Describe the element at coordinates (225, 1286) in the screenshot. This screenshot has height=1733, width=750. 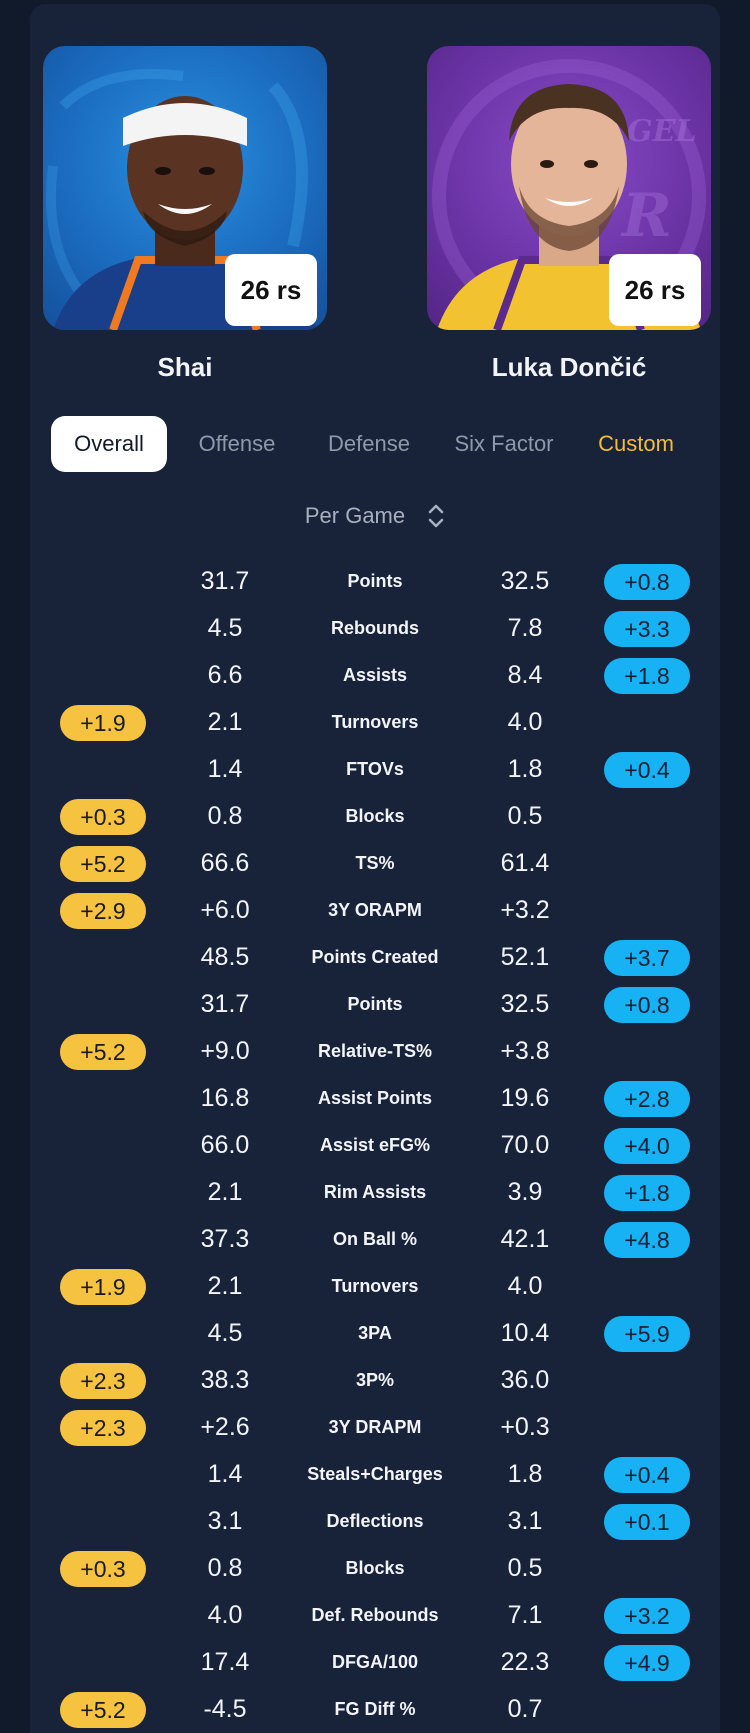
I see `left-value: 2.1` at that location.